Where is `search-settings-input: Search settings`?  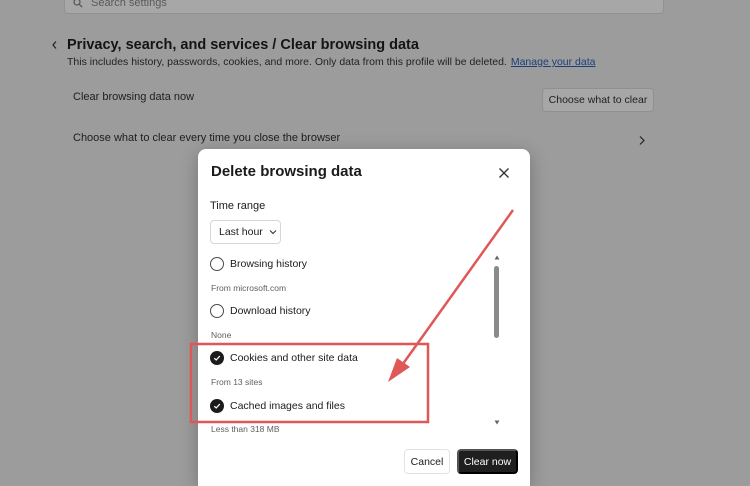 search-settings-input: Search settings is located at coordinates (364, 7).